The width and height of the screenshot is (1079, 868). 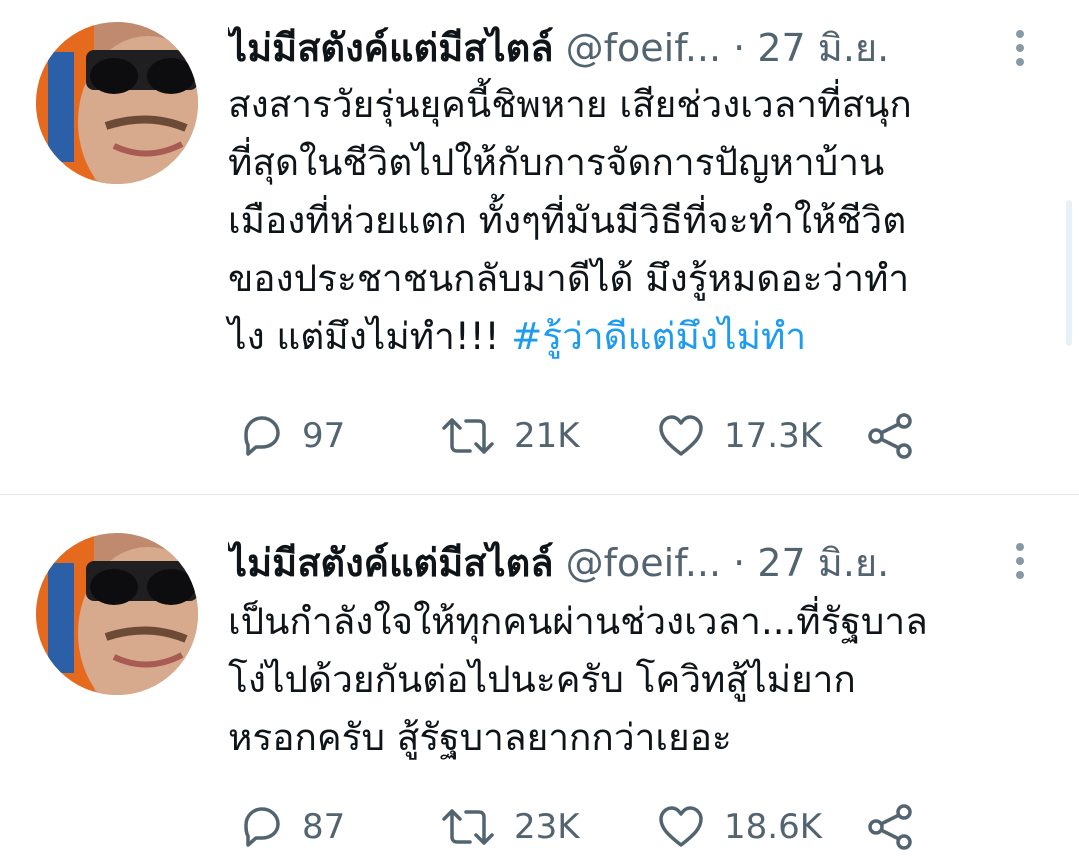 I want to click on tweet-text-fragment: ไง แต่มึงไม่ทำ!!!, so click(x=370, y=336).